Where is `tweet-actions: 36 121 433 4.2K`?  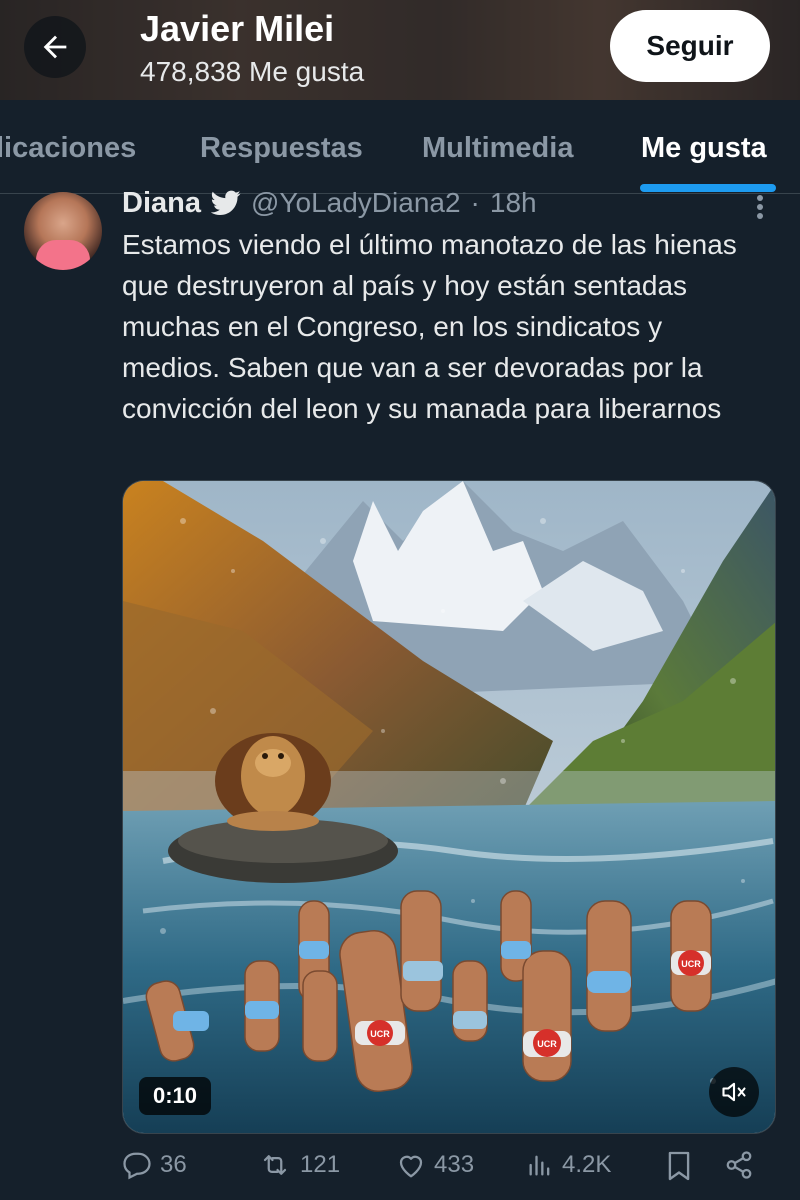
tweet-actions: 36 121 433 4.2K is located at coordinates (452, 1172).